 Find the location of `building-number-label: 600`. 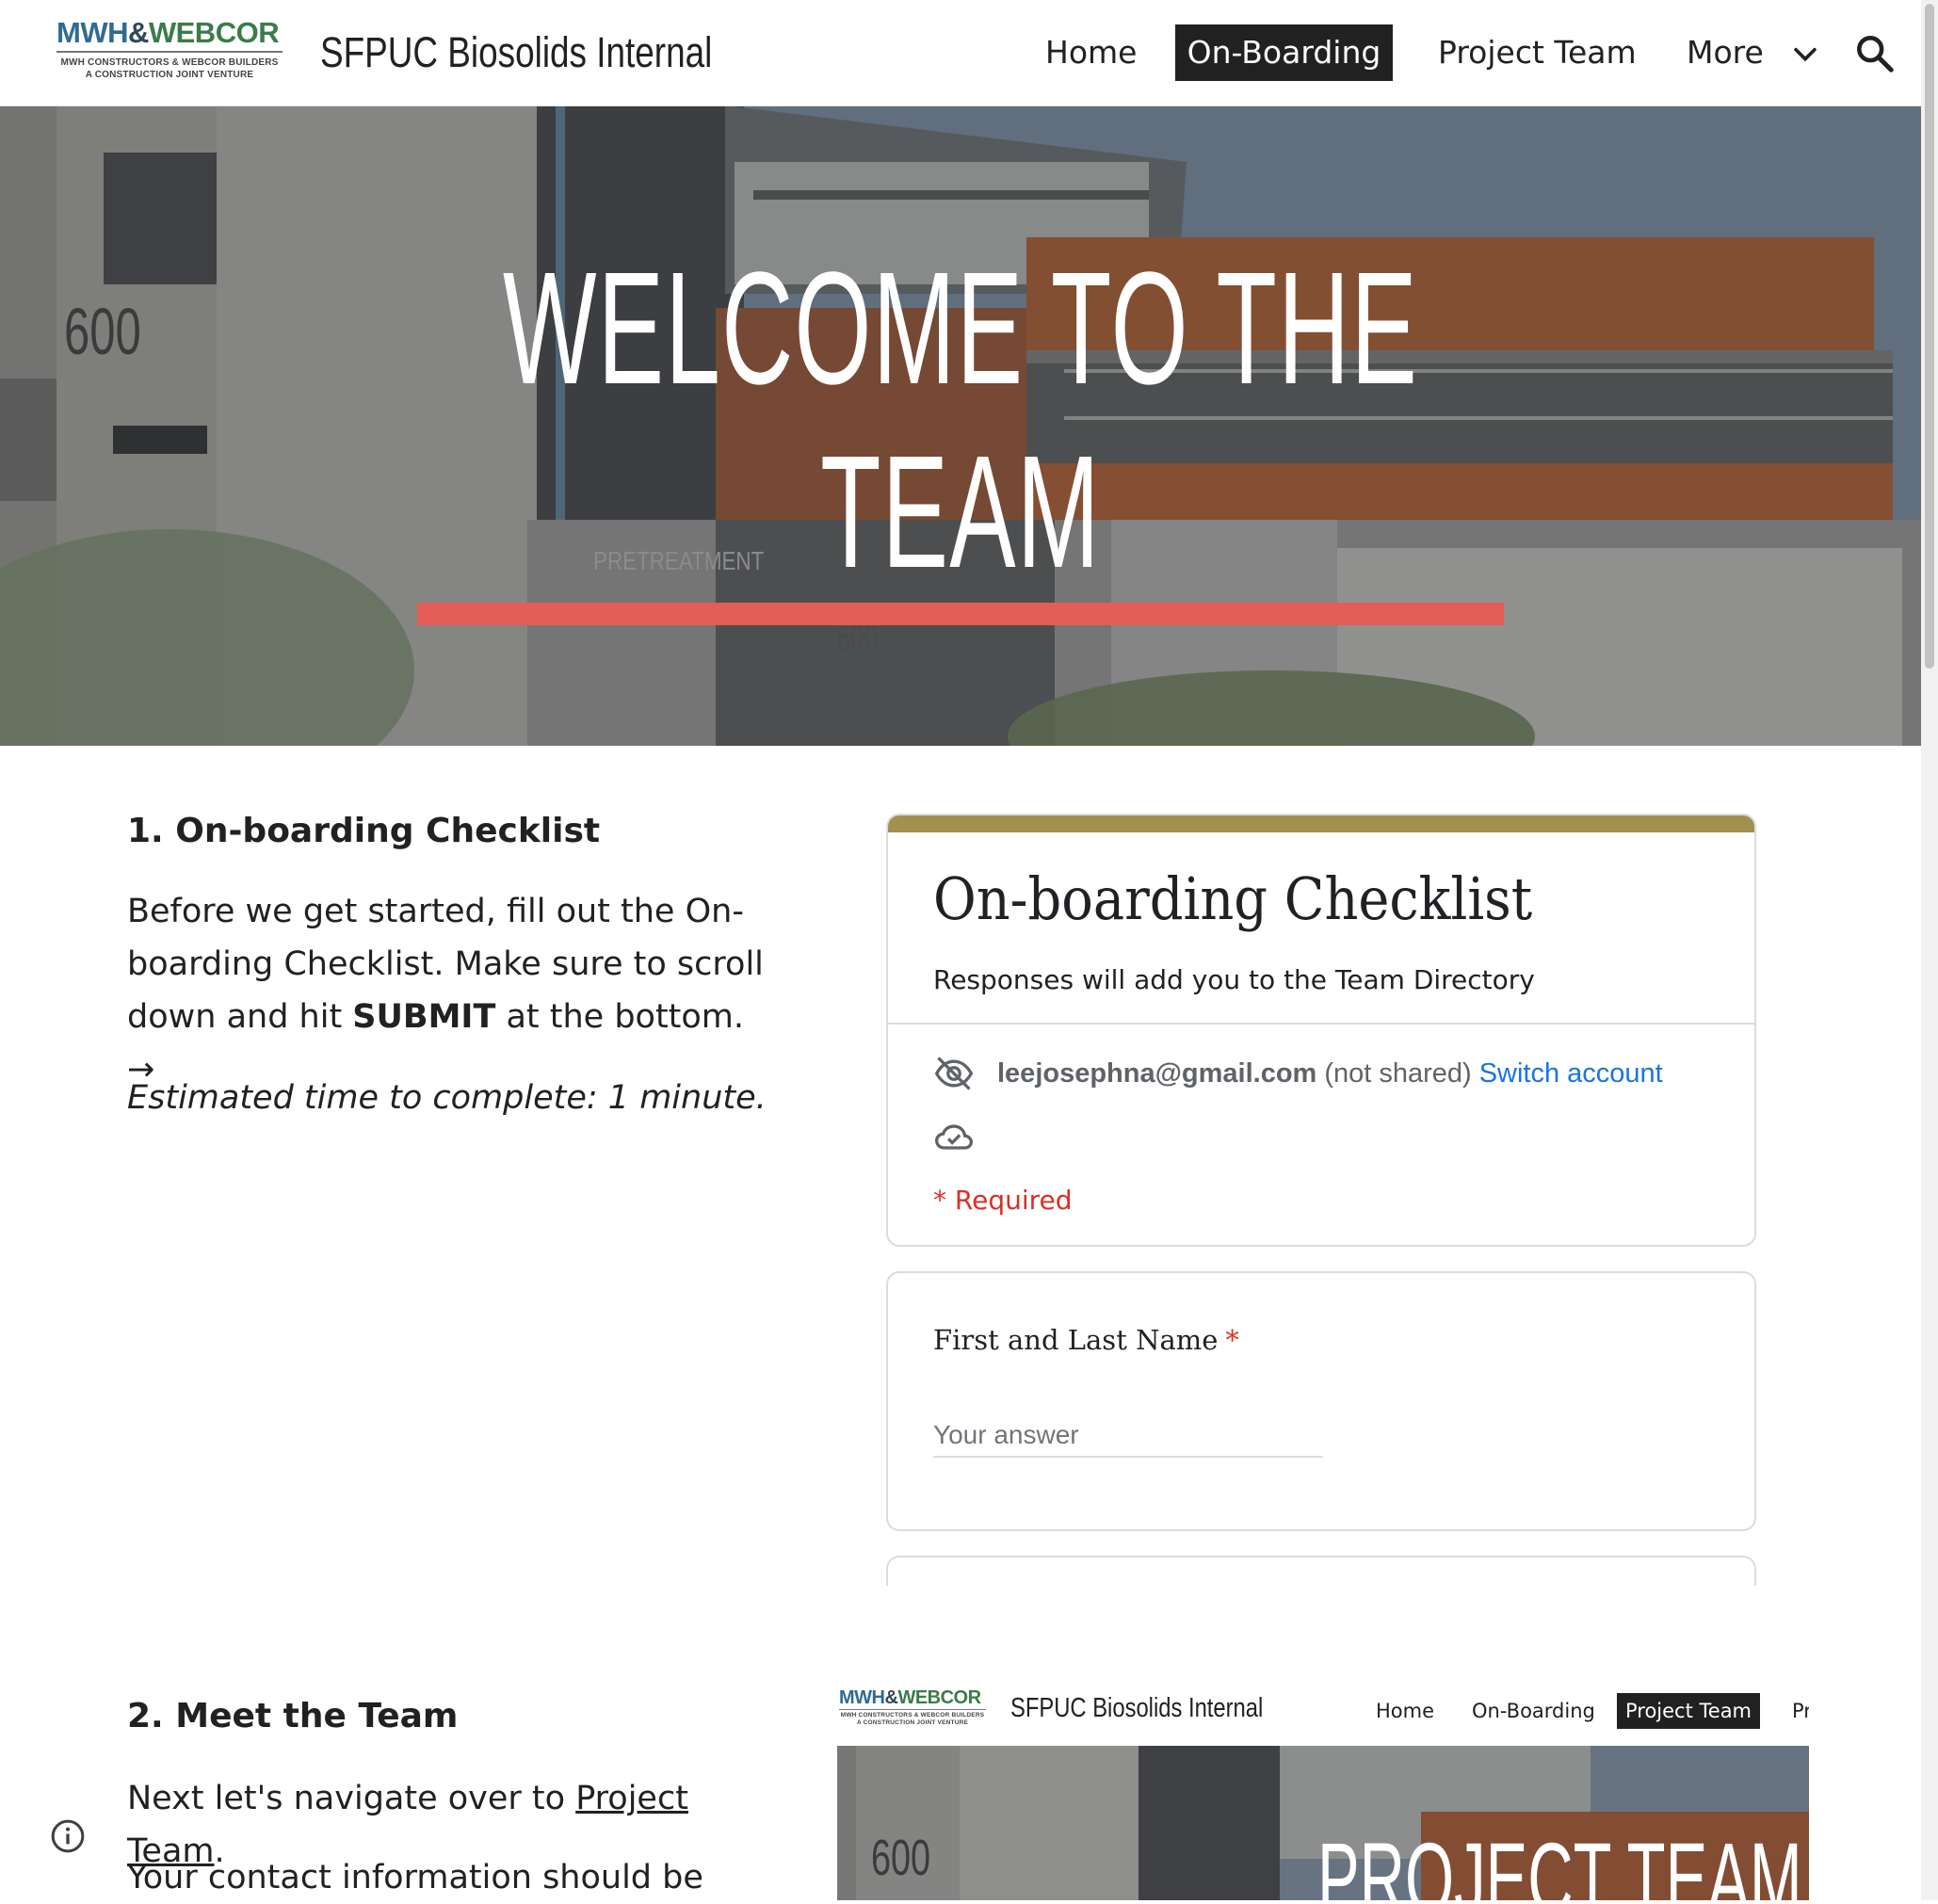

building-number-label: 600 is located at coordinates (102, 331).